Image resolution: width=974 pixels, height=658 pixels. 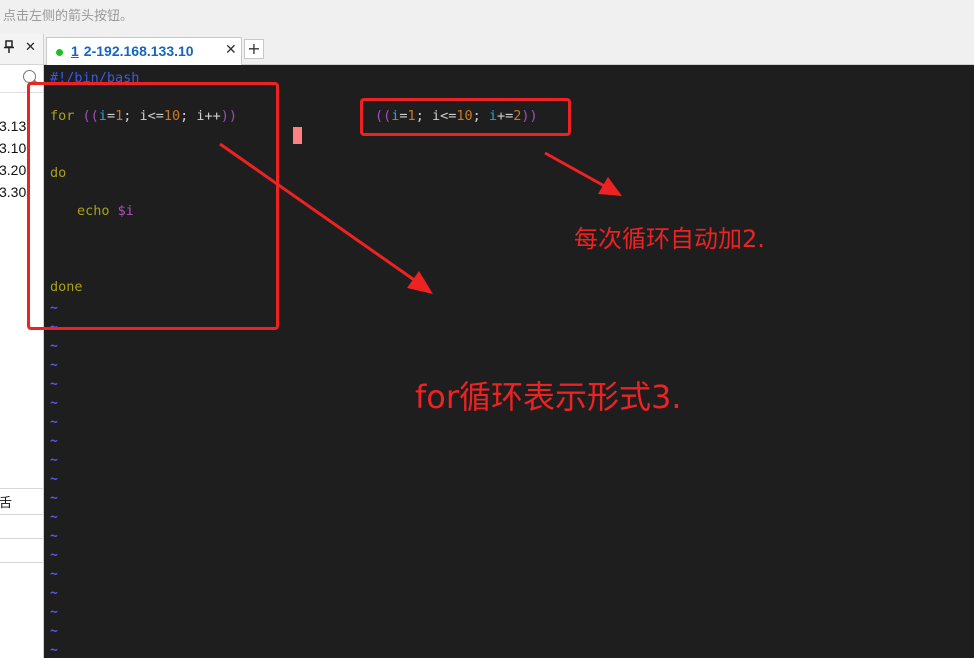 What do you see at coordinates (153, 206) in the screenshot?
I see `loop-highlight-box` at bounding box center [153, 206].